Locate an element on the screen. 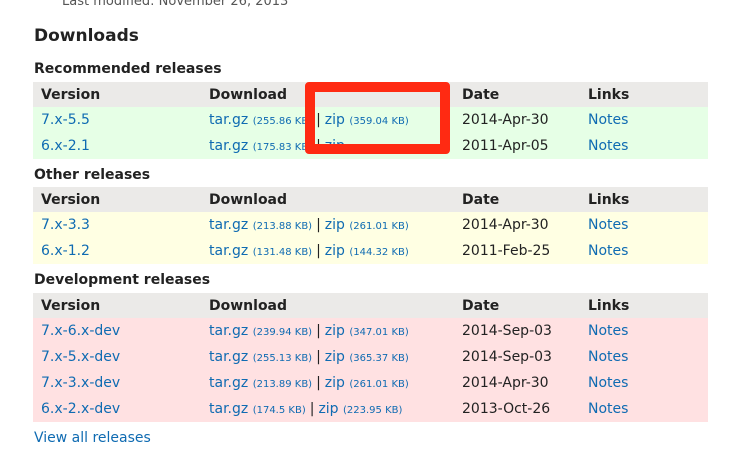 The width and height of the screenshot is (750, 476). zip-link: zip (144.32 KB) is located at coordinates (367, 251).